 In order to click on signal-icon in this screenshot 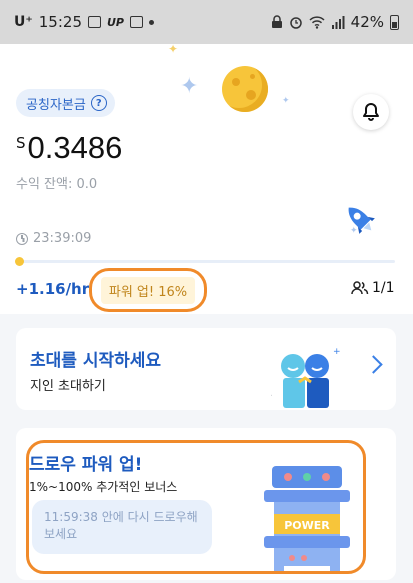, I will do `click(338, 22)`.